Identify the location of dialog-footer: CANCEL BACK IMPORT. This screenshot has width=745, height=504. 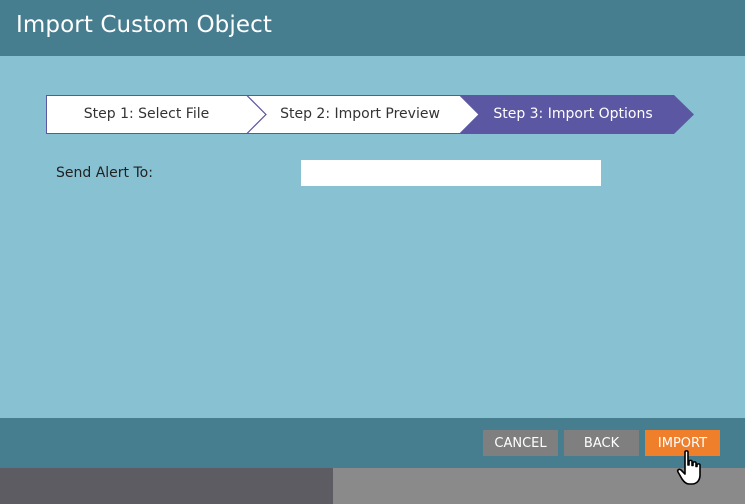
(372, 443).